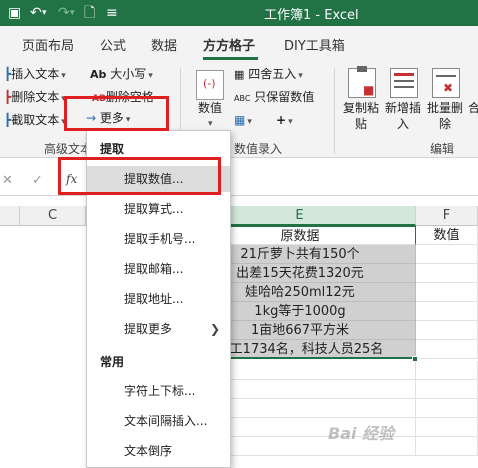 This screenshot has height=468, width=478. I want to click on tab-formulas: 公式, so click(113, 44).